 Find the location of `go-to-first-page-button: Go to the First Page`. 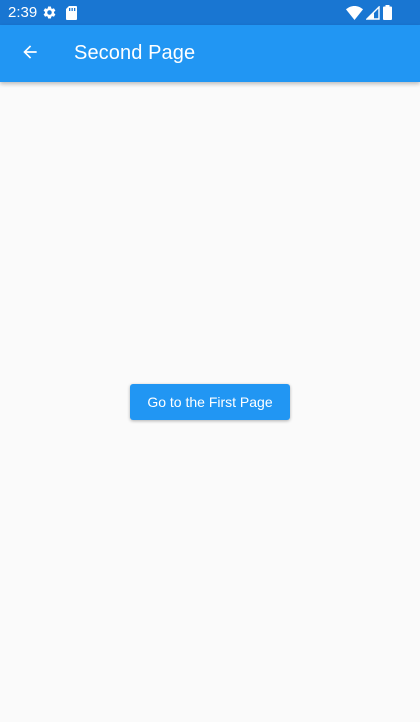

go-to-first-page-button: Go to the First Page is located at coordinates (210, 402).